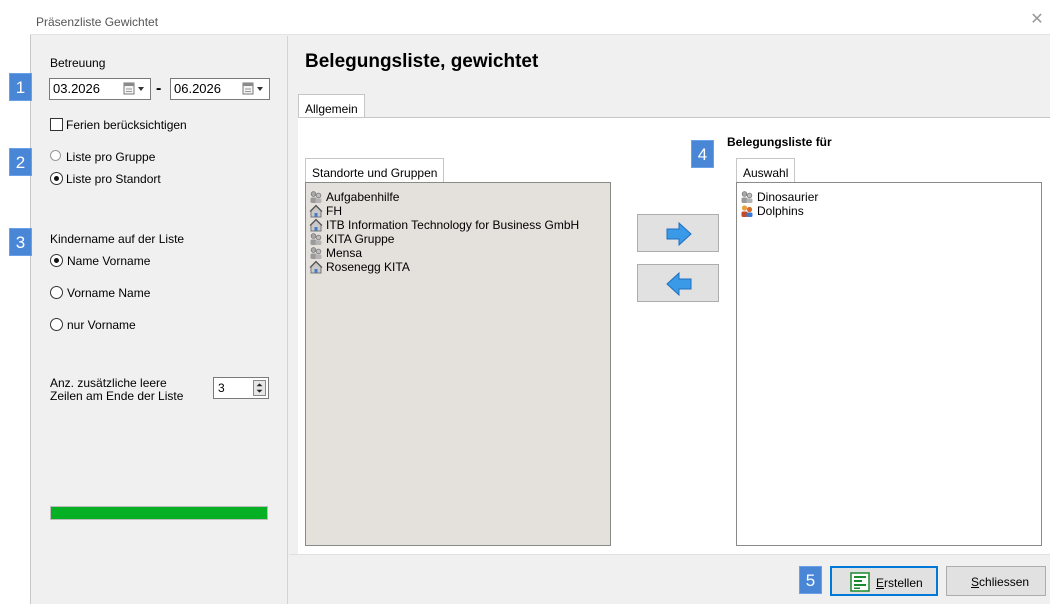 The height and width of the screenshot is (604, 1050). What do you see at coordinates (458, 253) in the screenshot?
I see `source-list-item: Mensa` at bounding box center [458, 253].